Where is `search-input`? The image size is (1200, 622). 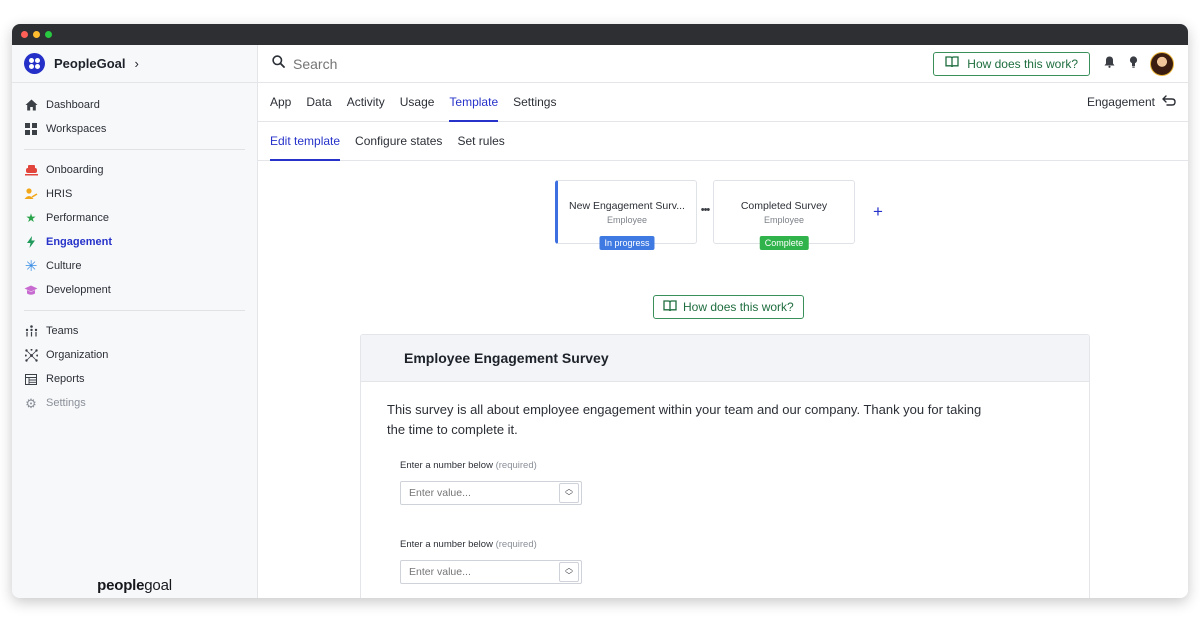 search-input is located at coordinates (443, 63).